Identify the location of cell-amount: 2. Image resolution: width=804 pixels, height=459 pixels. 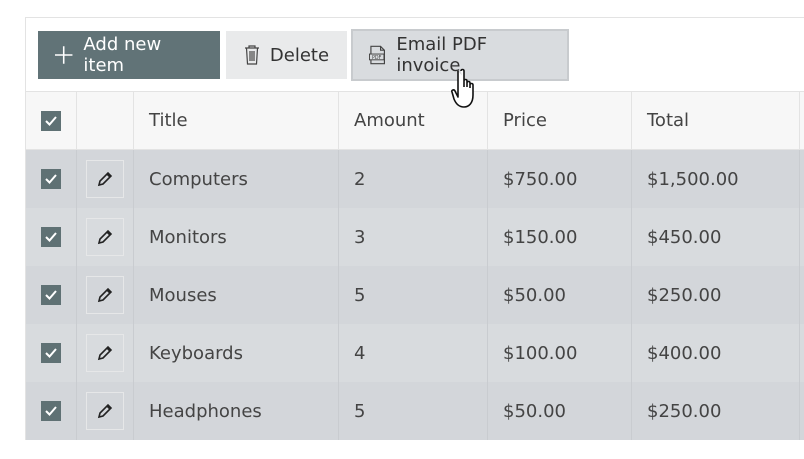
(413, 179).